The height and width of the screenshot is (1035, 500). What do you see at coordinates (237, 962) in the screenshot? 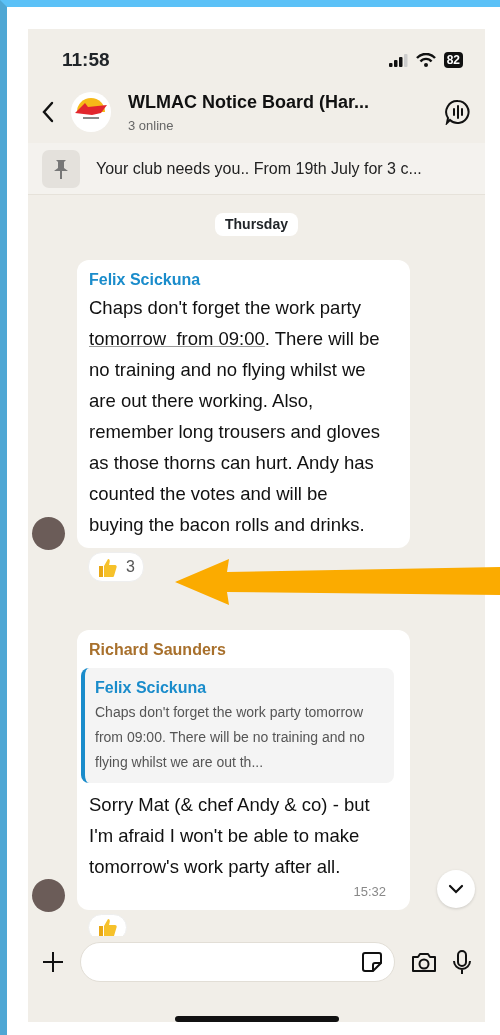
I see `message-input-field` at bounding box center [237, 962].